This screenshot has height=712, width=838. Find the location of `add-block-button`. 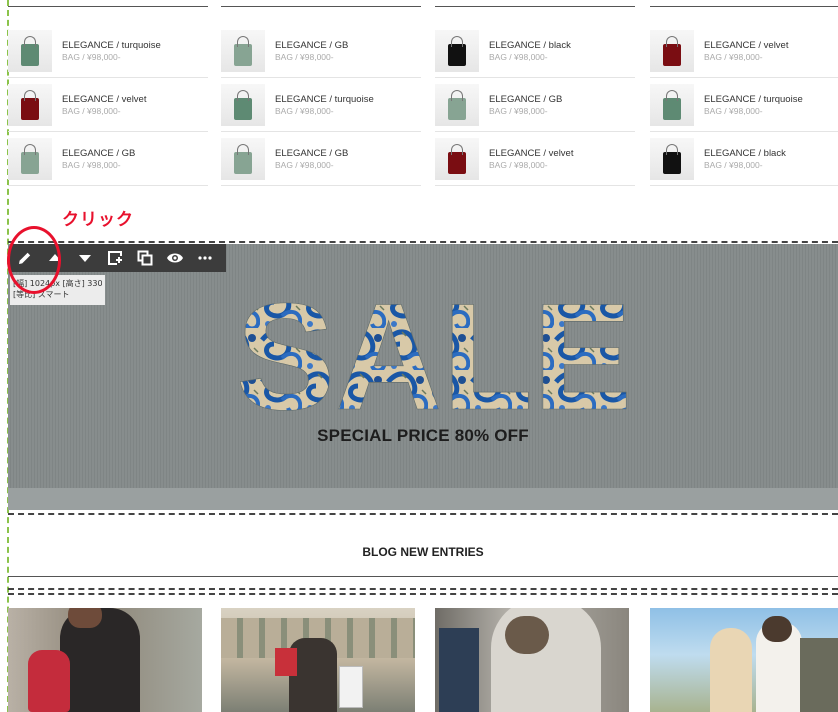

add-block-button is located at coordinates (115, 258).